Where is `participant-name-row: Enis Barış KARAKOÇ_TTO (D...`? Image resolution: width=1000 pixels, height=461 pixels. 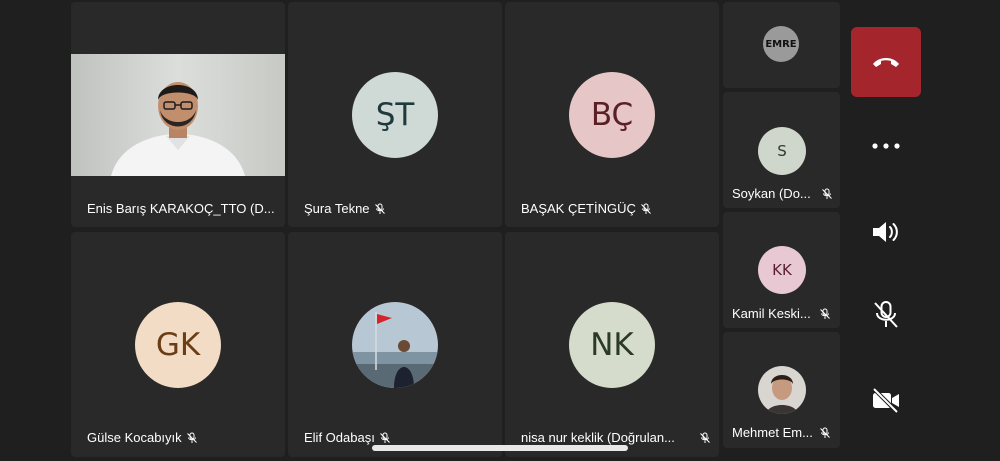 participant-name-row: Enis Barış KARAKOÇ_TTO (D... is located at coordinates (182, 208).